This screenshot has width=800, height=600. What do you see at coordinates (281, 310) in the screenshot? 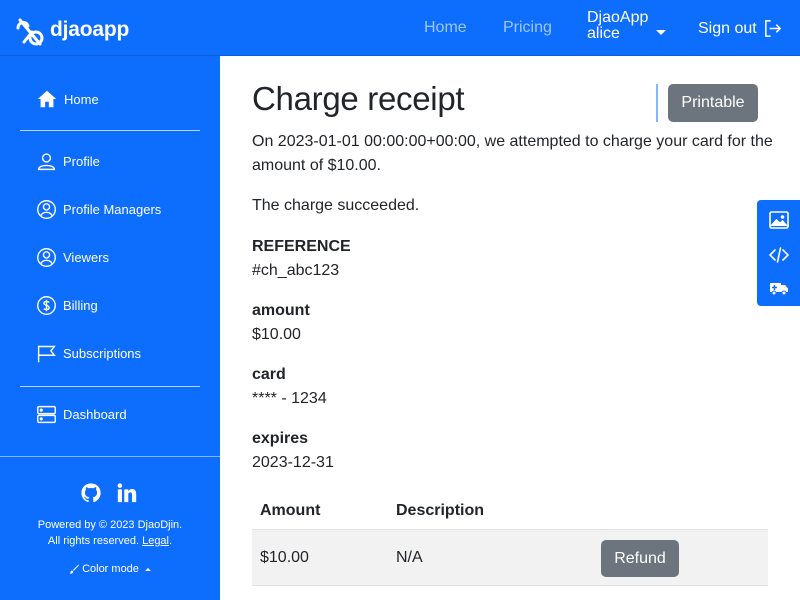
I see `amount-label: amount` at bounding box center [281, 310].